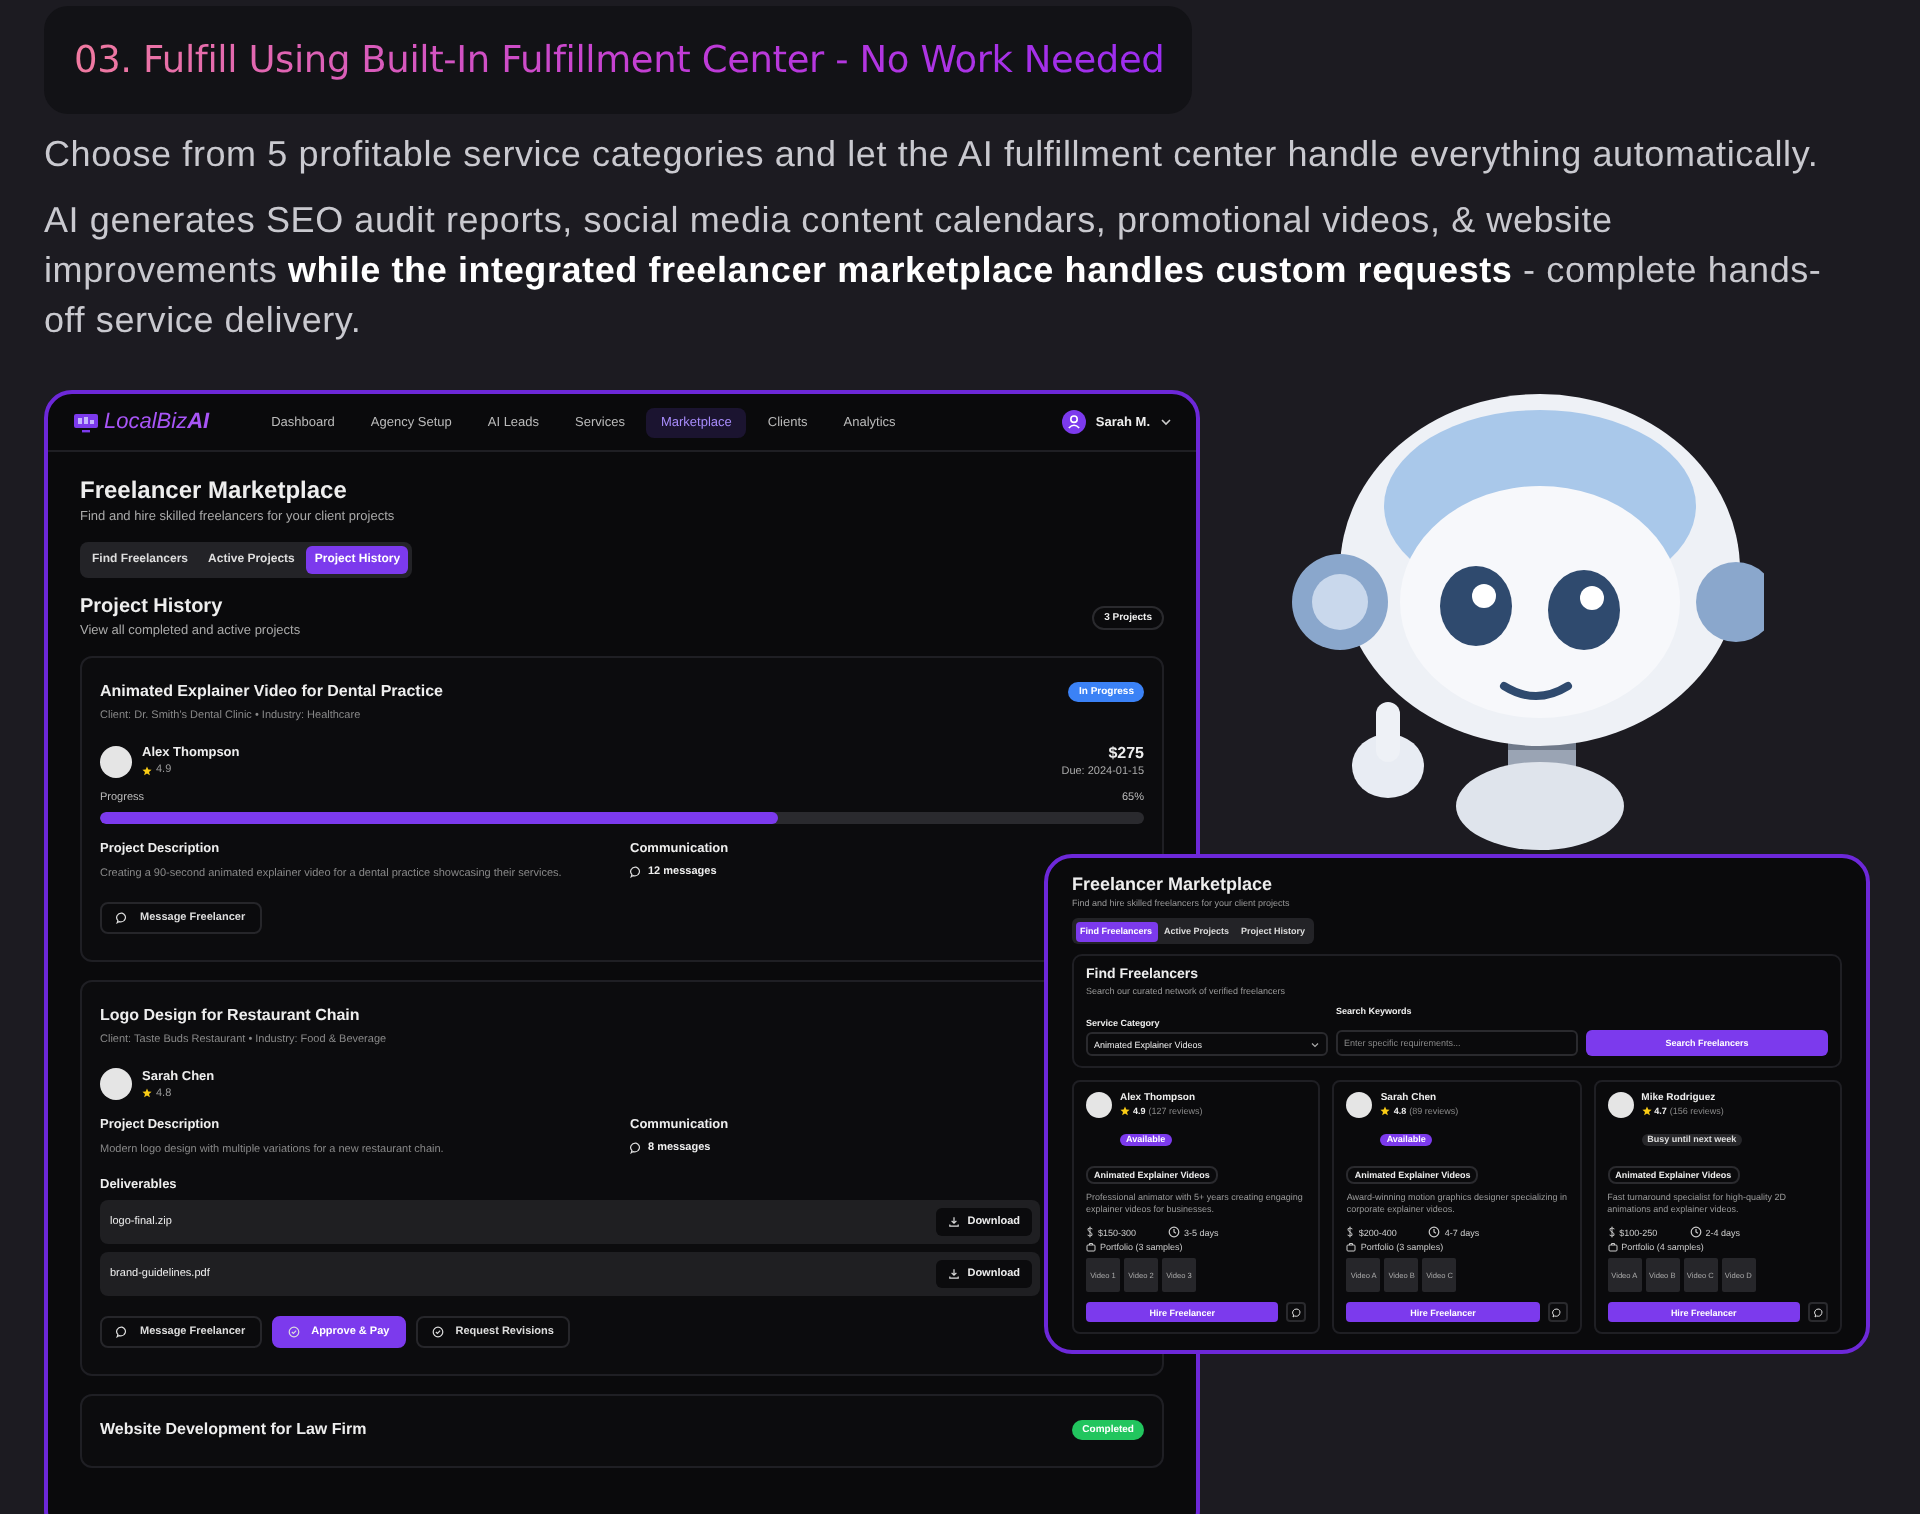  Describe the element at coordinates (157, 422) in the screenshot. I see `brand-name: LocalBizAI` at that location.